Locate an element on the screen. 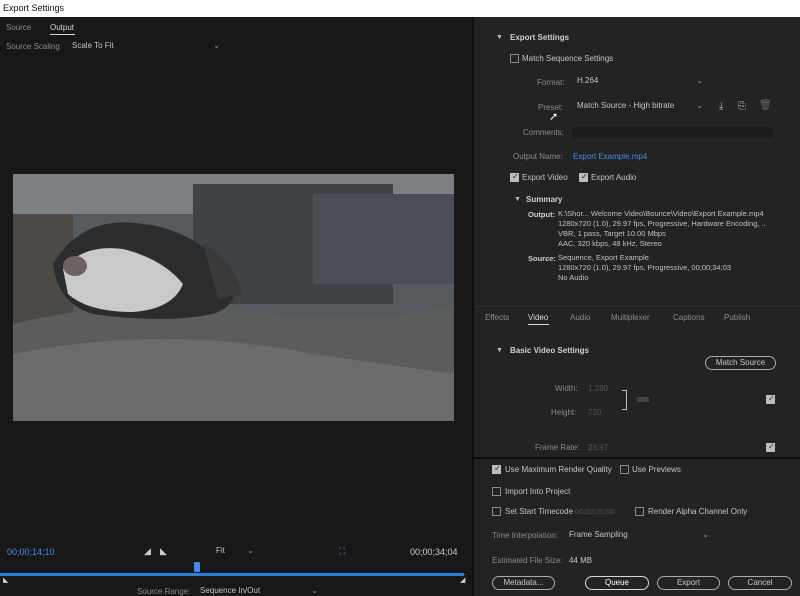  aspect-ratio-icon: ⛶ is located at coordinates (342, 551).